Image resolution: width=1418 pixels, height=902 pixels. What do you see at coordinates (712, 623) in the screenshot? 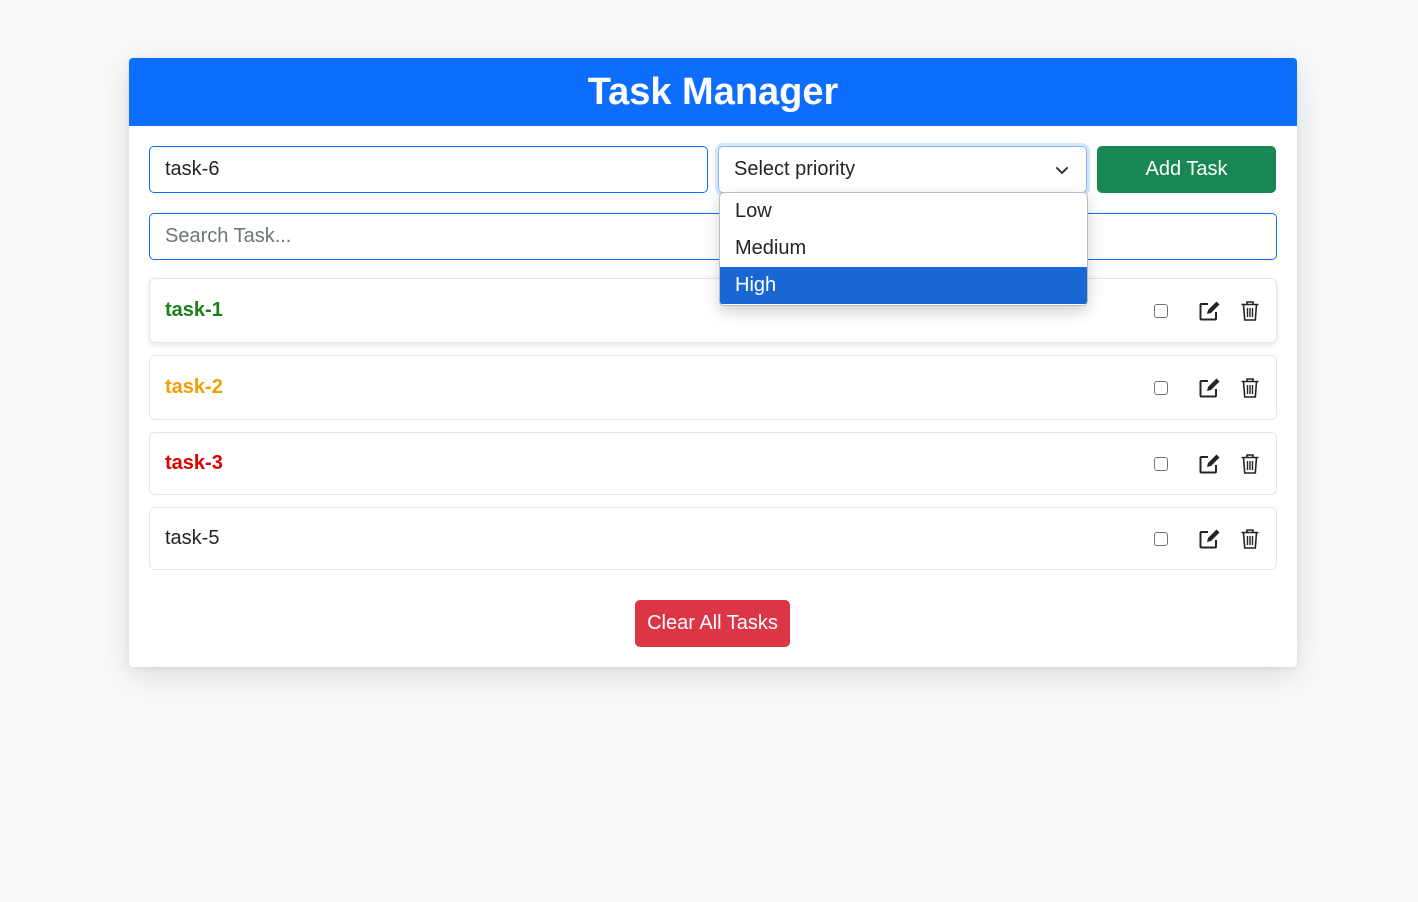
I see `clear-all-tasks-button: Clear All Tasks` at bounding box center [712, 623].